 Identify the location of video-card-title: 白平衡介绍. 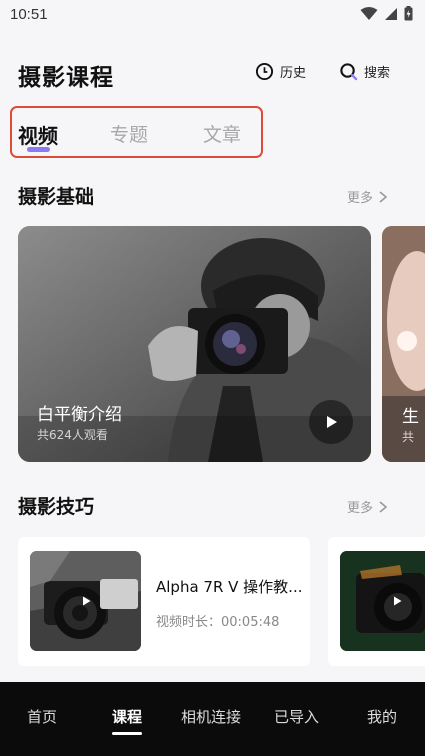
(79, 415).